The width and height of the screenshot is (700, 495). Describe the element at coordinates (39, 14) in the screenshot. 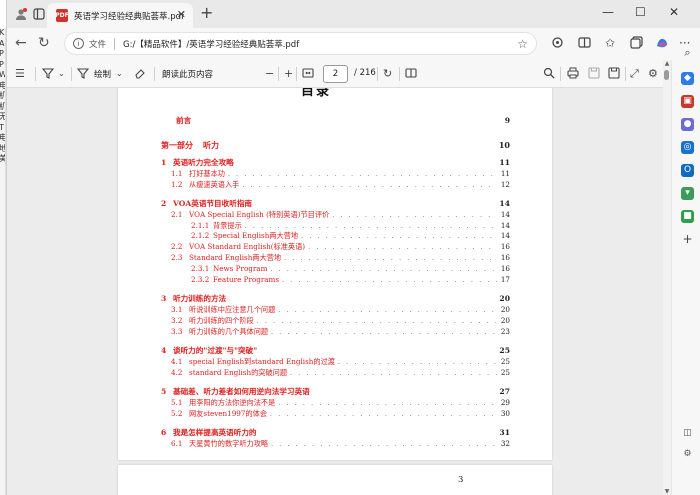

I see `tab-actions-icon` at that location.